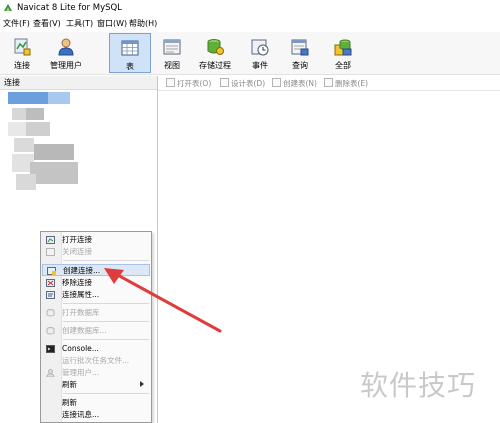 This screenshot has width=500, height=423. Describe the element at coordinates (22, 47) in the screenshot. I see `connection-icon` at that location.